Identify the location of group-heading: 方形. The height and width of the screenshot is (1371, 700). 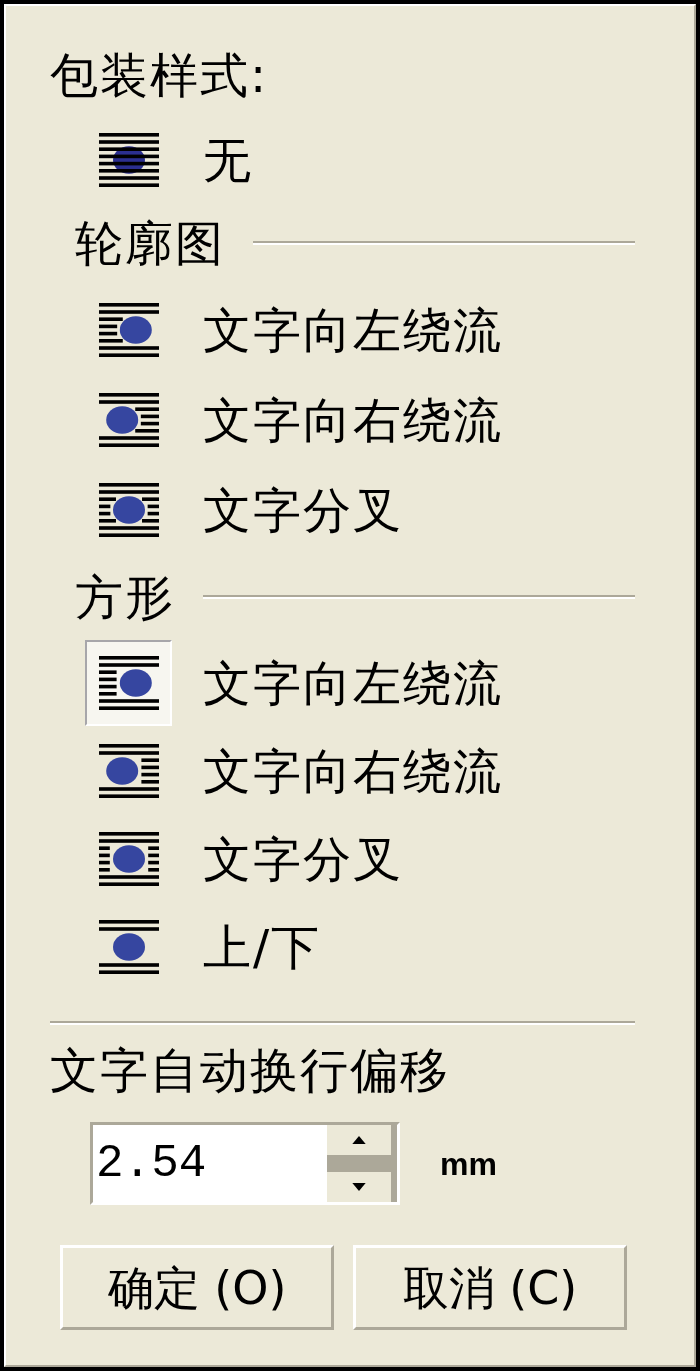
(125, 597).